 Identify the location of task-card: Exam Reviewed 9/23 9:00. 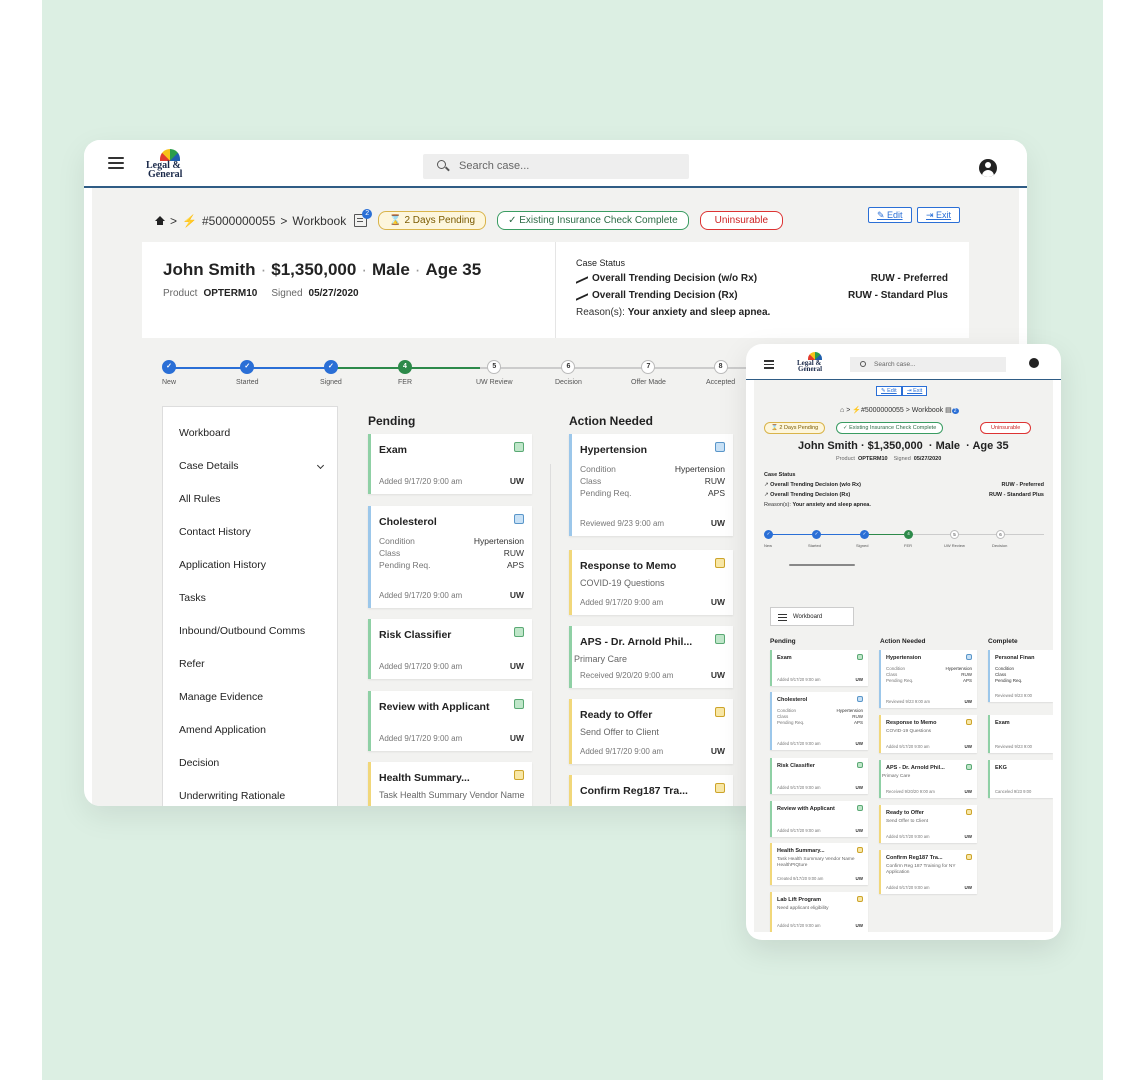
(1020, 734).